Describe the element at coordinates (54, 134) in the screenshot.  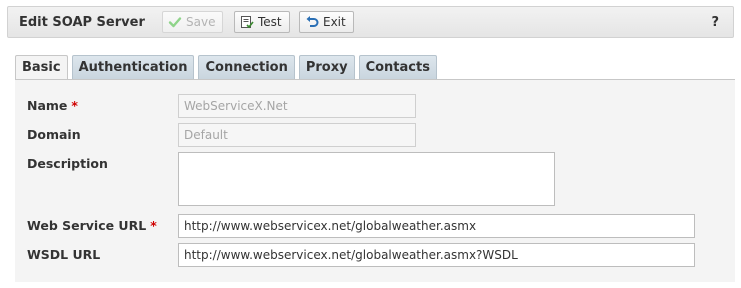
I see `domain-label: Domain` at that location.